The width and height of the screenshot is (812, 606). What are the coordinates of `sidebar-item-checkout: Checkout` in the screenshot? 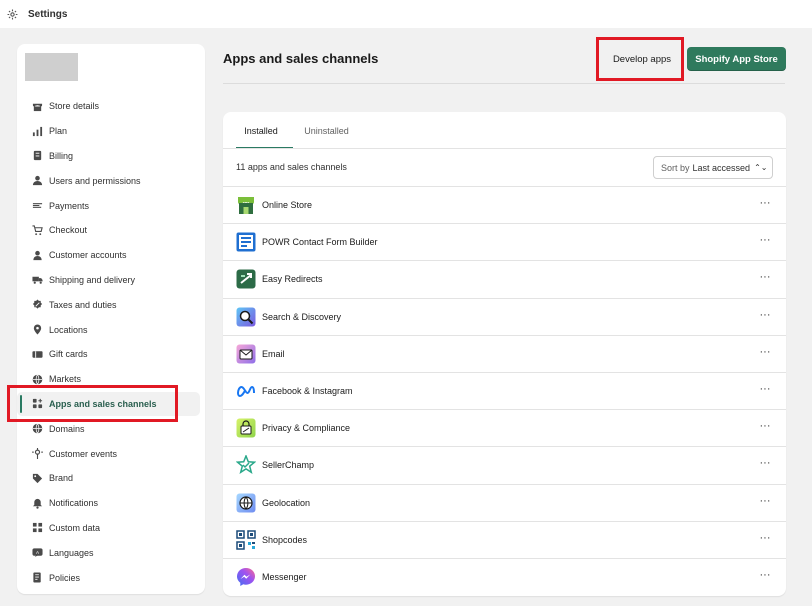 It's located at (108, 230).